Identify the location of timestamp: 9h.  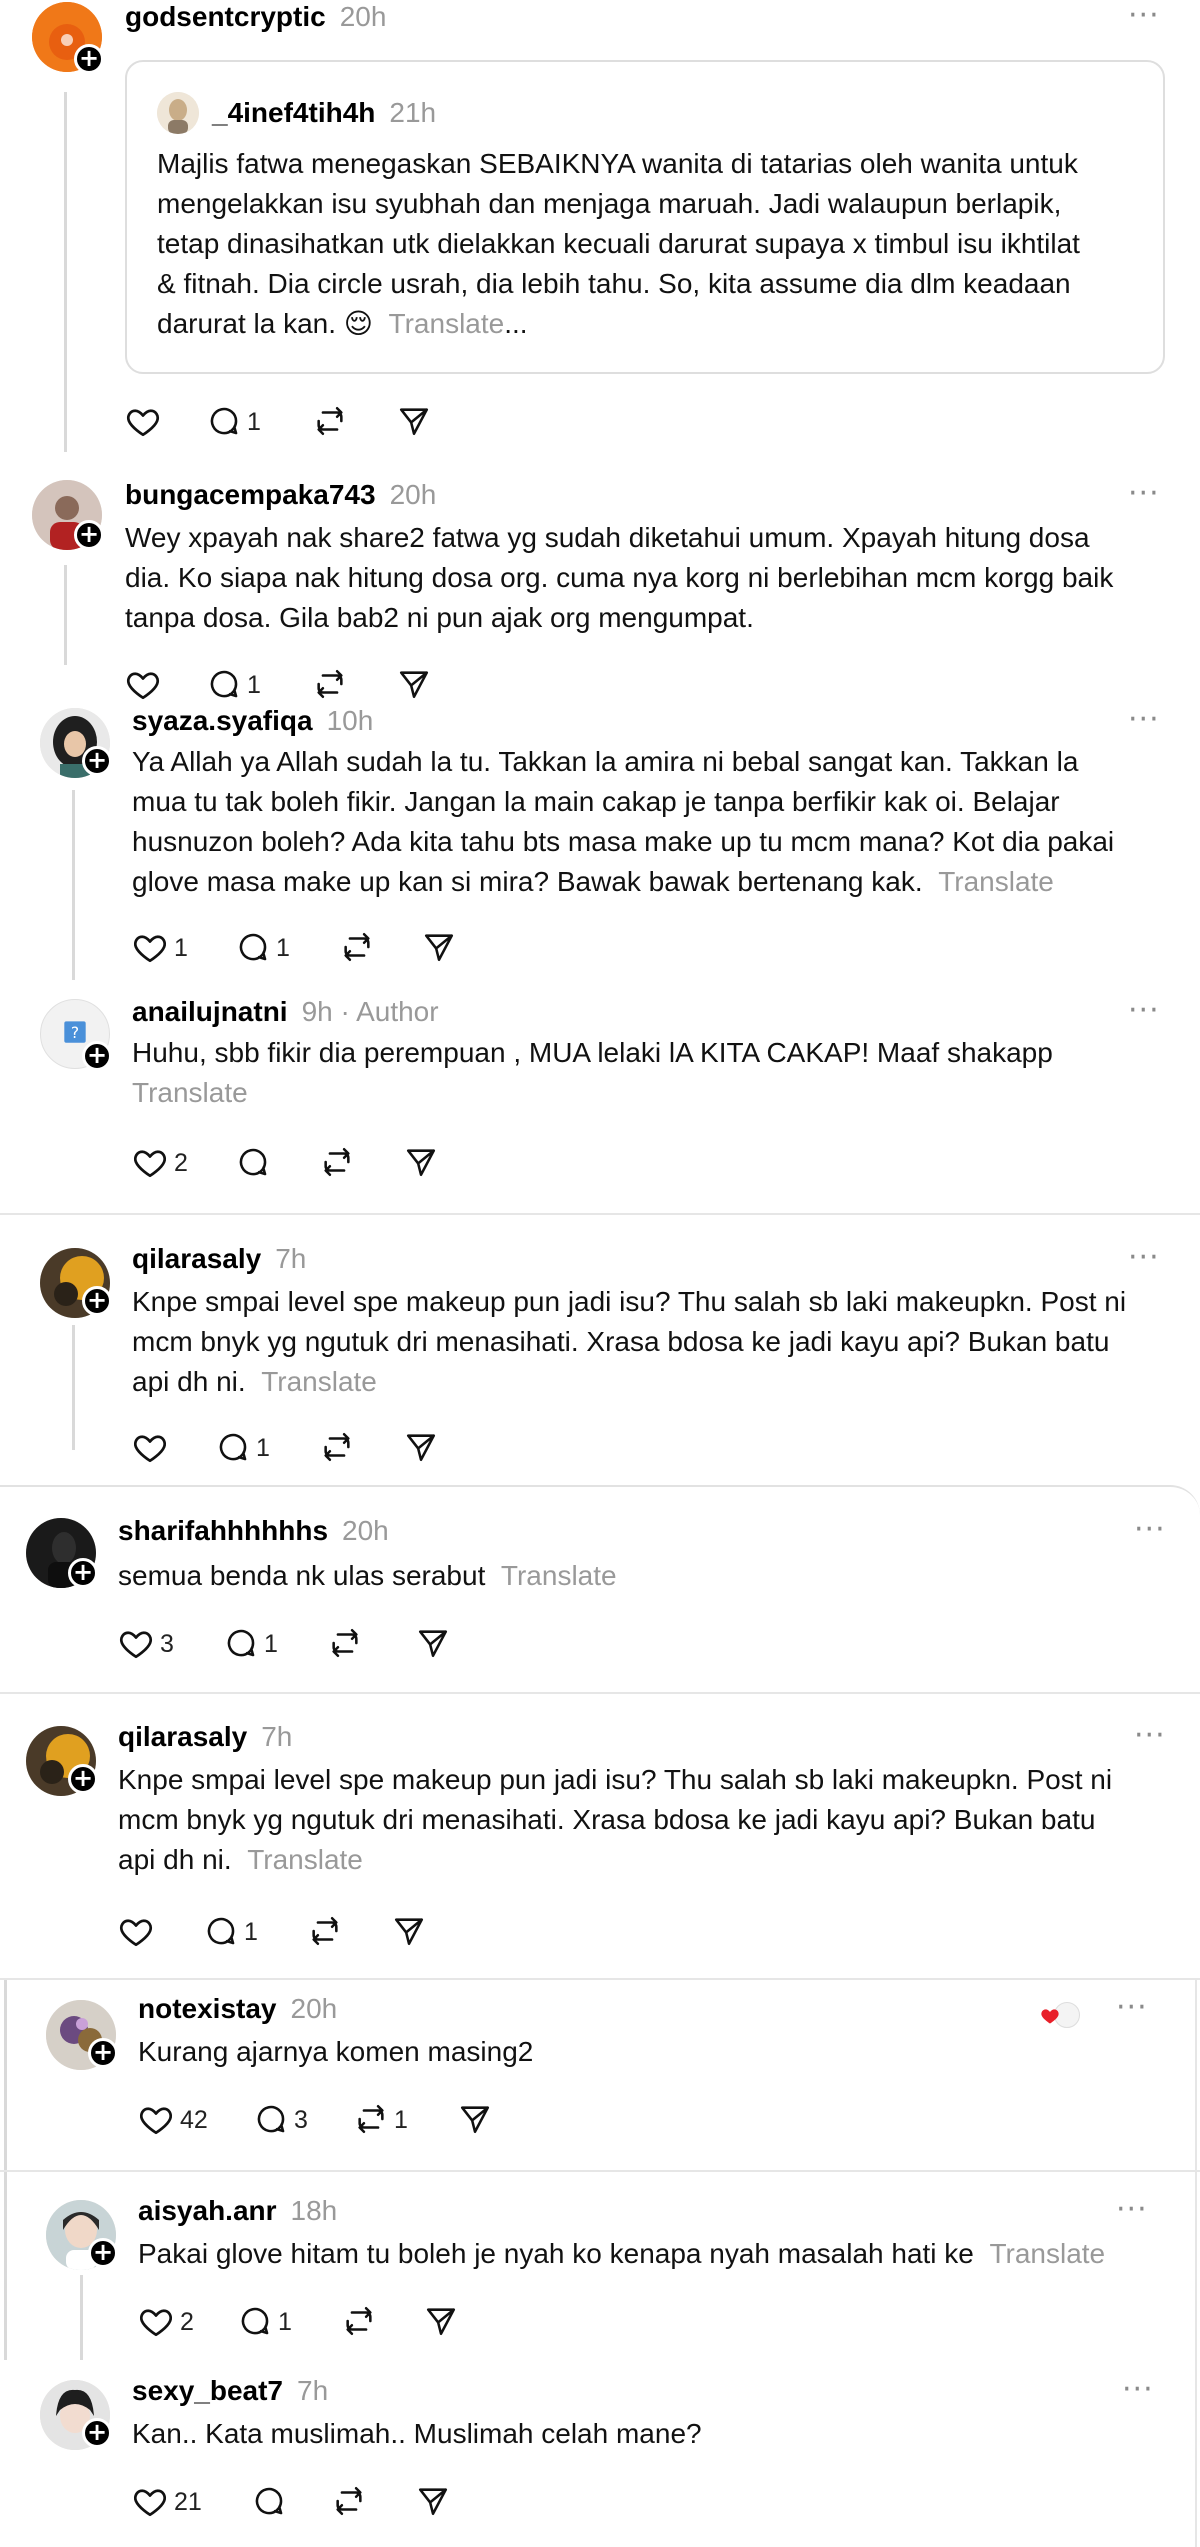
(317, 1011).